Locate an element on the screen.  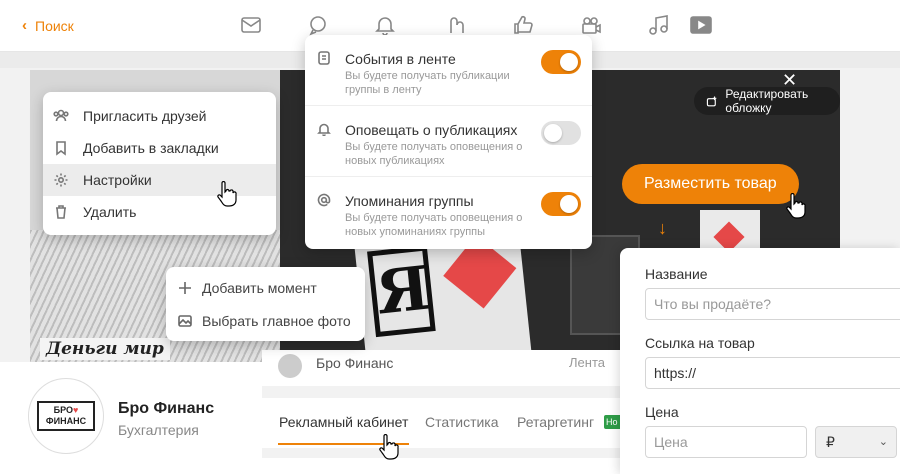
arrow-down-icon: ↓ is located at coordinates (662, 228).